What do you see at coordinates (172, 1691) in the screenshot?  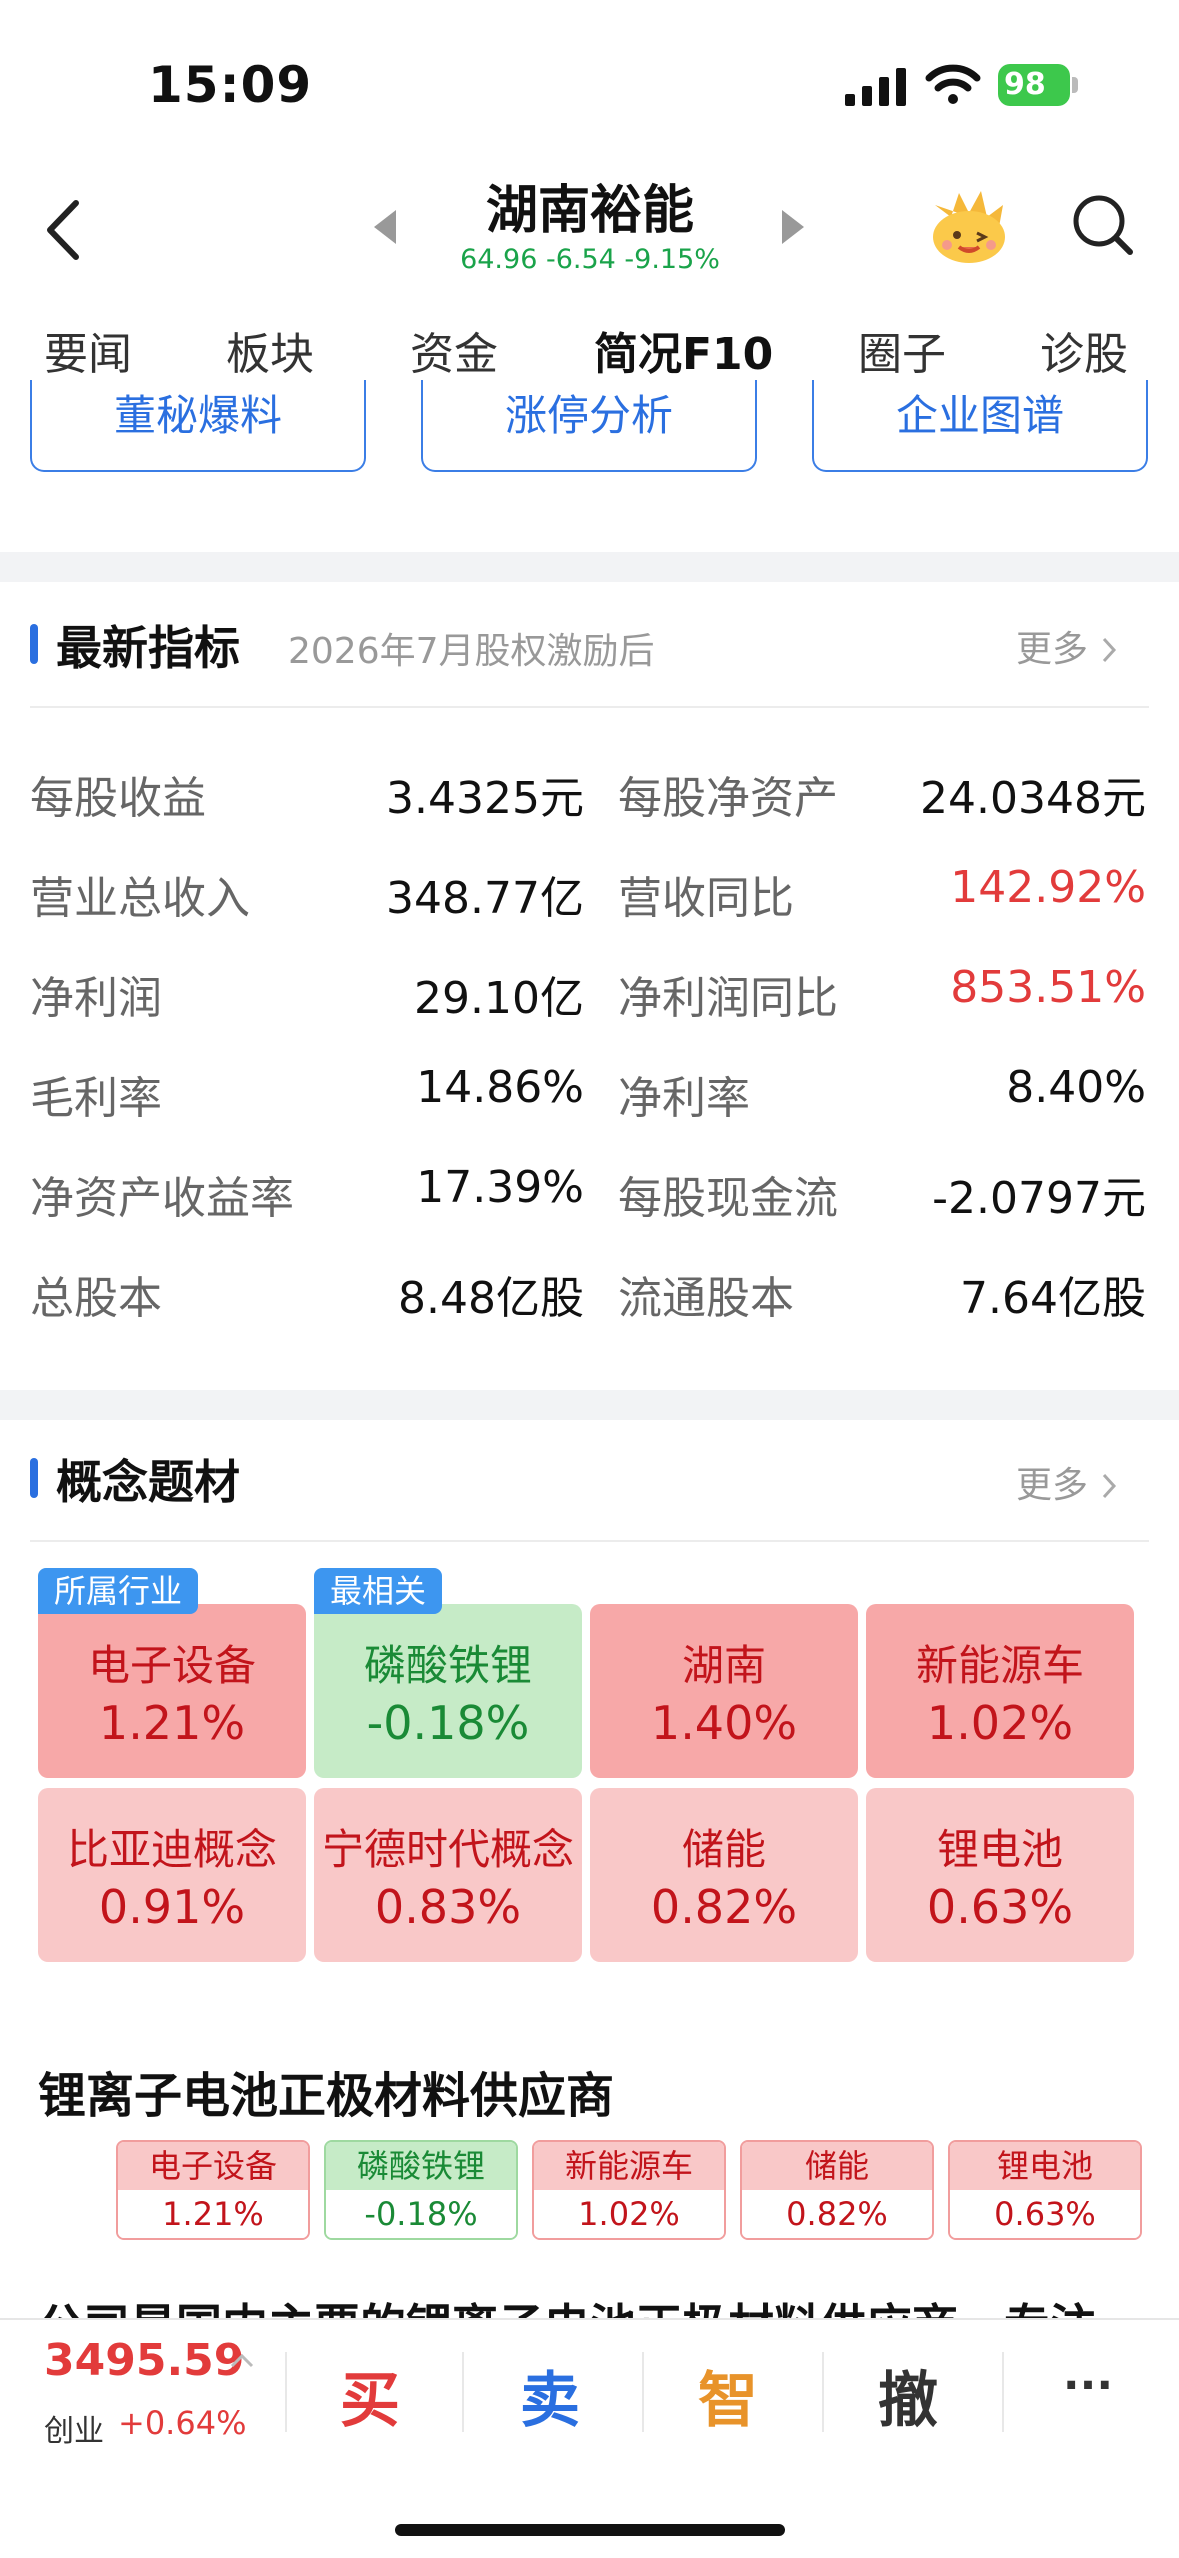 I see `concept-tile: 电子设备 1.21%` at bounding box center [172, 1691].